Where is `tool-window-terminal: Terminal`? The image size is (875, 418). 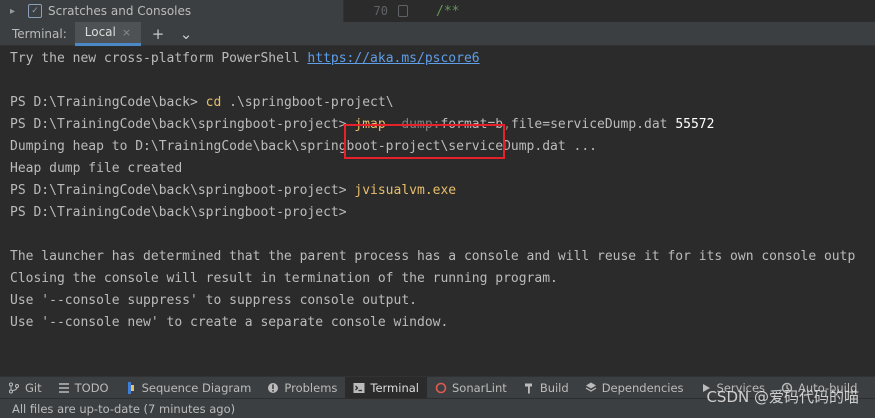
tool-window-terminal: Terminal is located at coordinates (386, 387).